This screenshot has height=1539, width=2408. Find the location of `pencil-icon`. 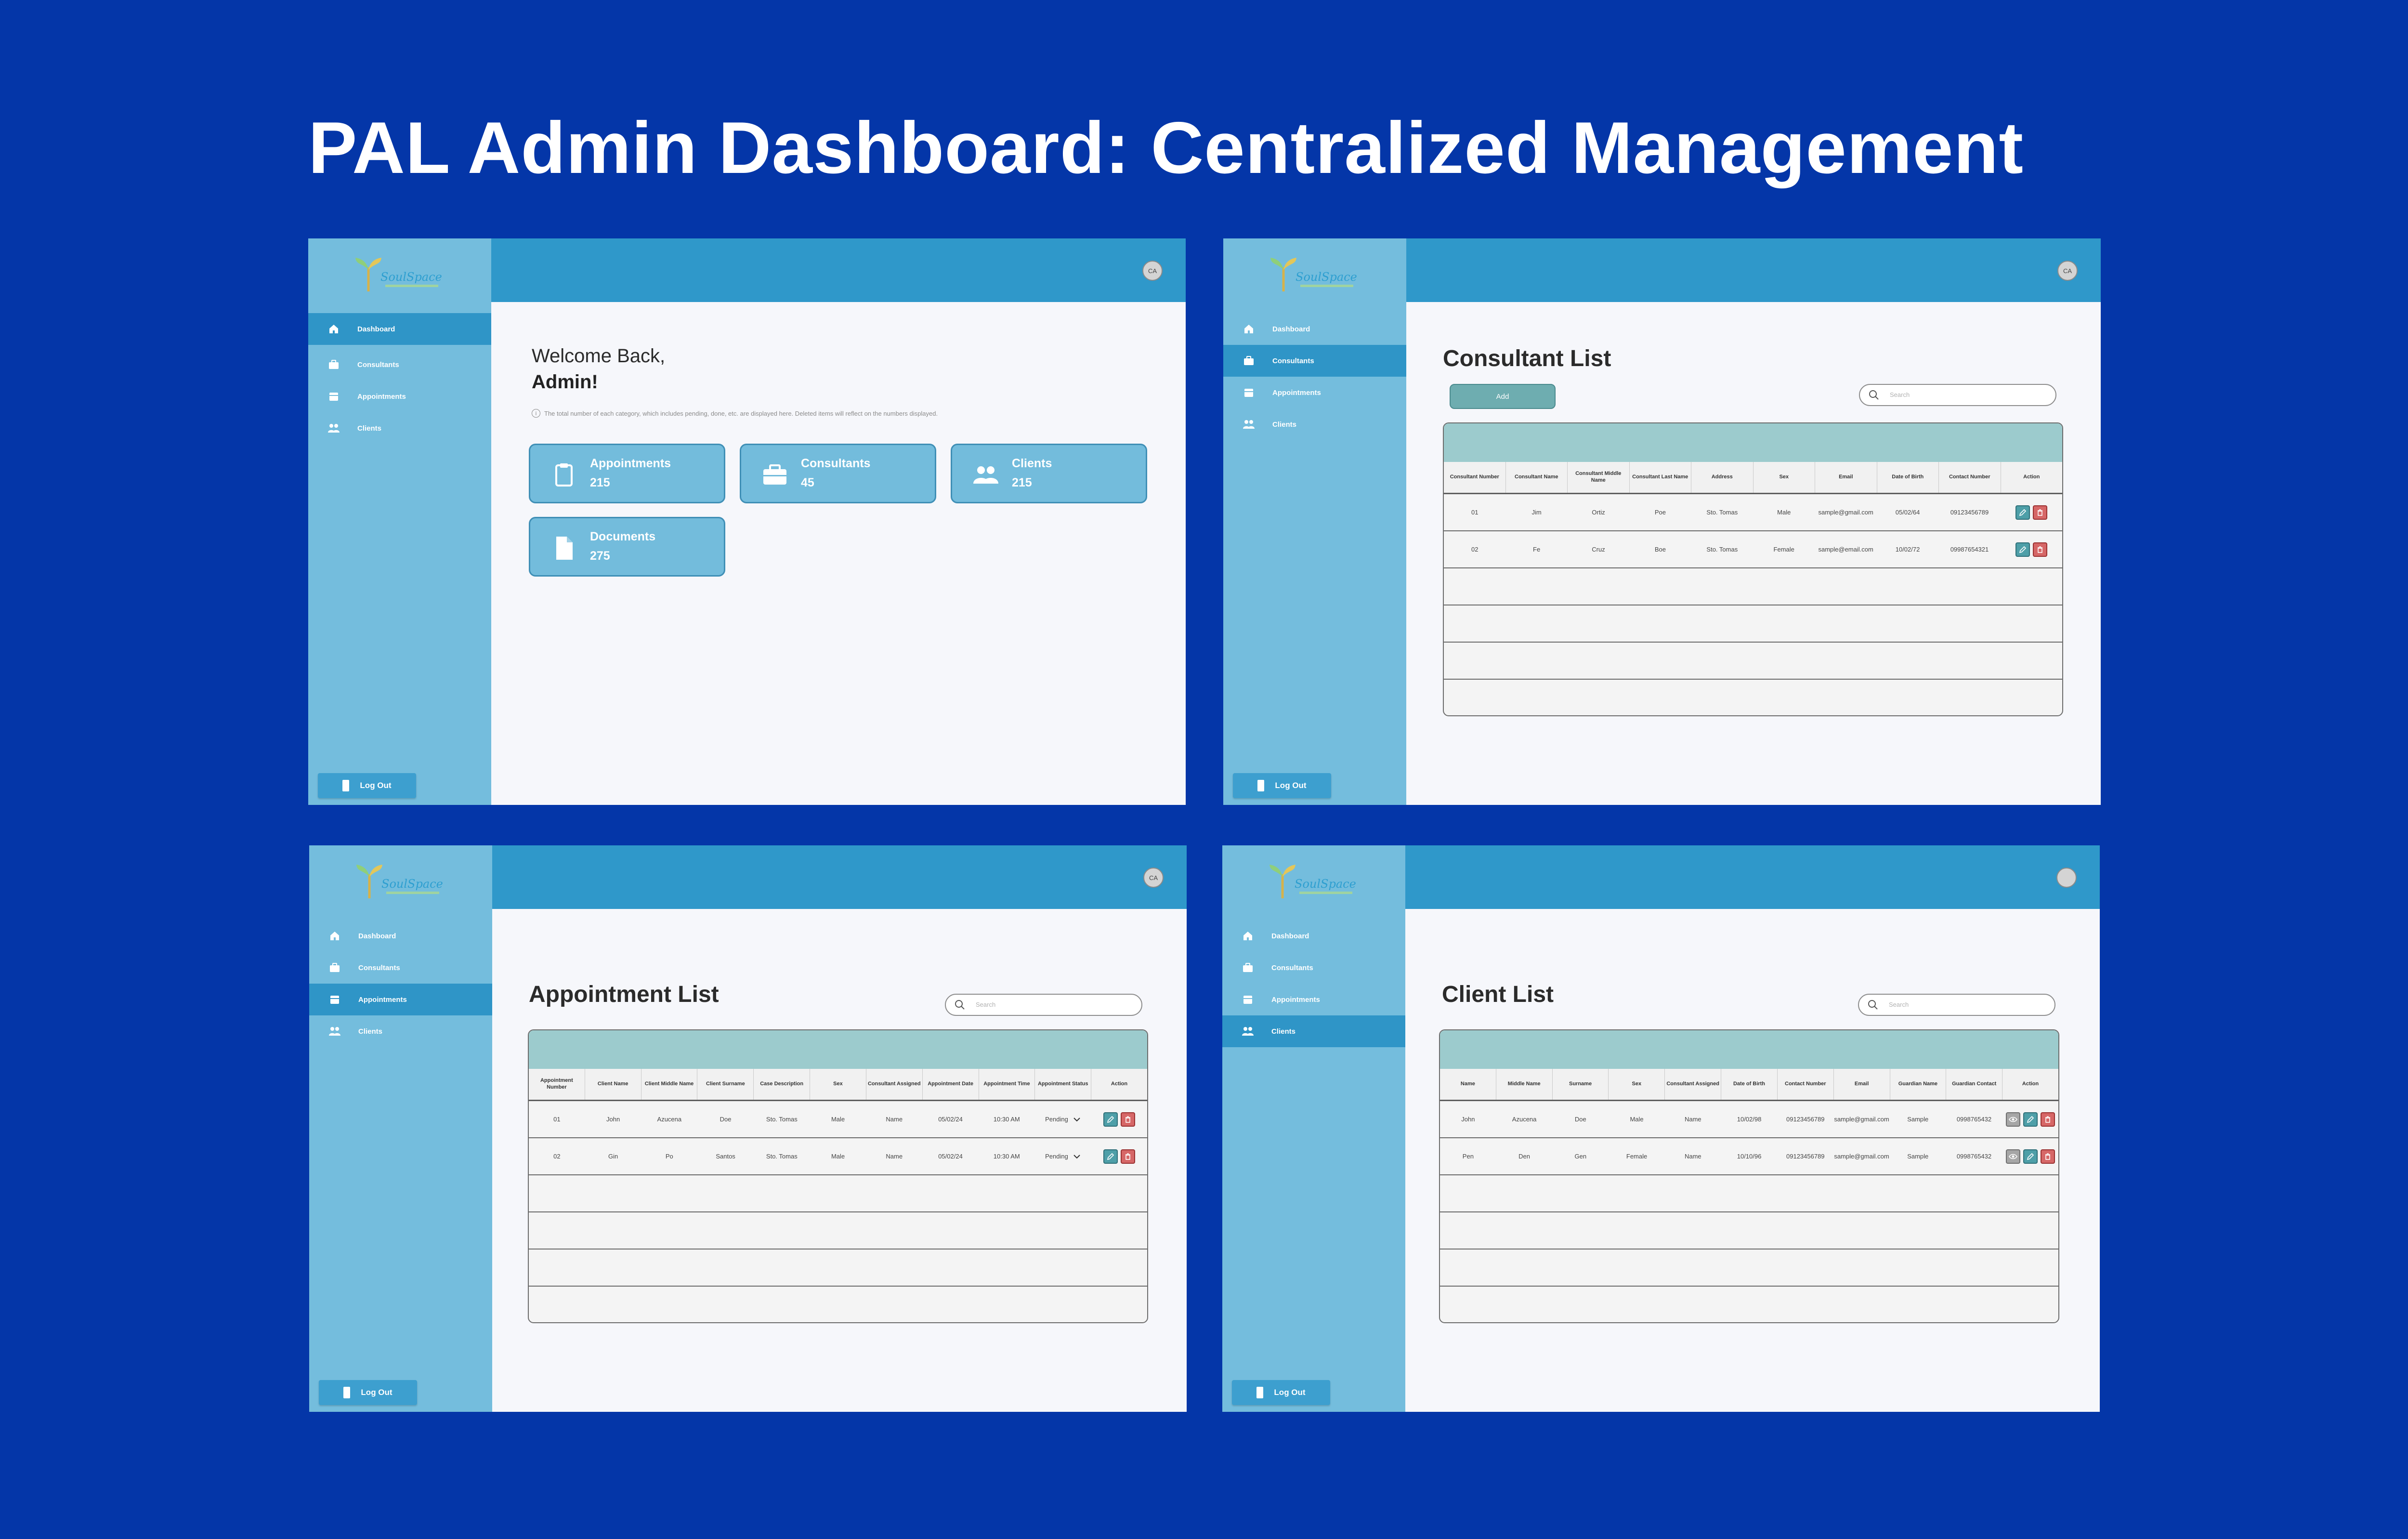

pencil-icon is located at coordinates (2030, 1119).